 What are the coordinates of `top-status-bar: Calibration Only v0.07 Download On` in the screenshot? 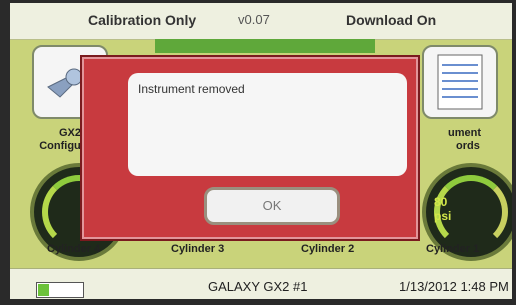 It's located at (261, 21).